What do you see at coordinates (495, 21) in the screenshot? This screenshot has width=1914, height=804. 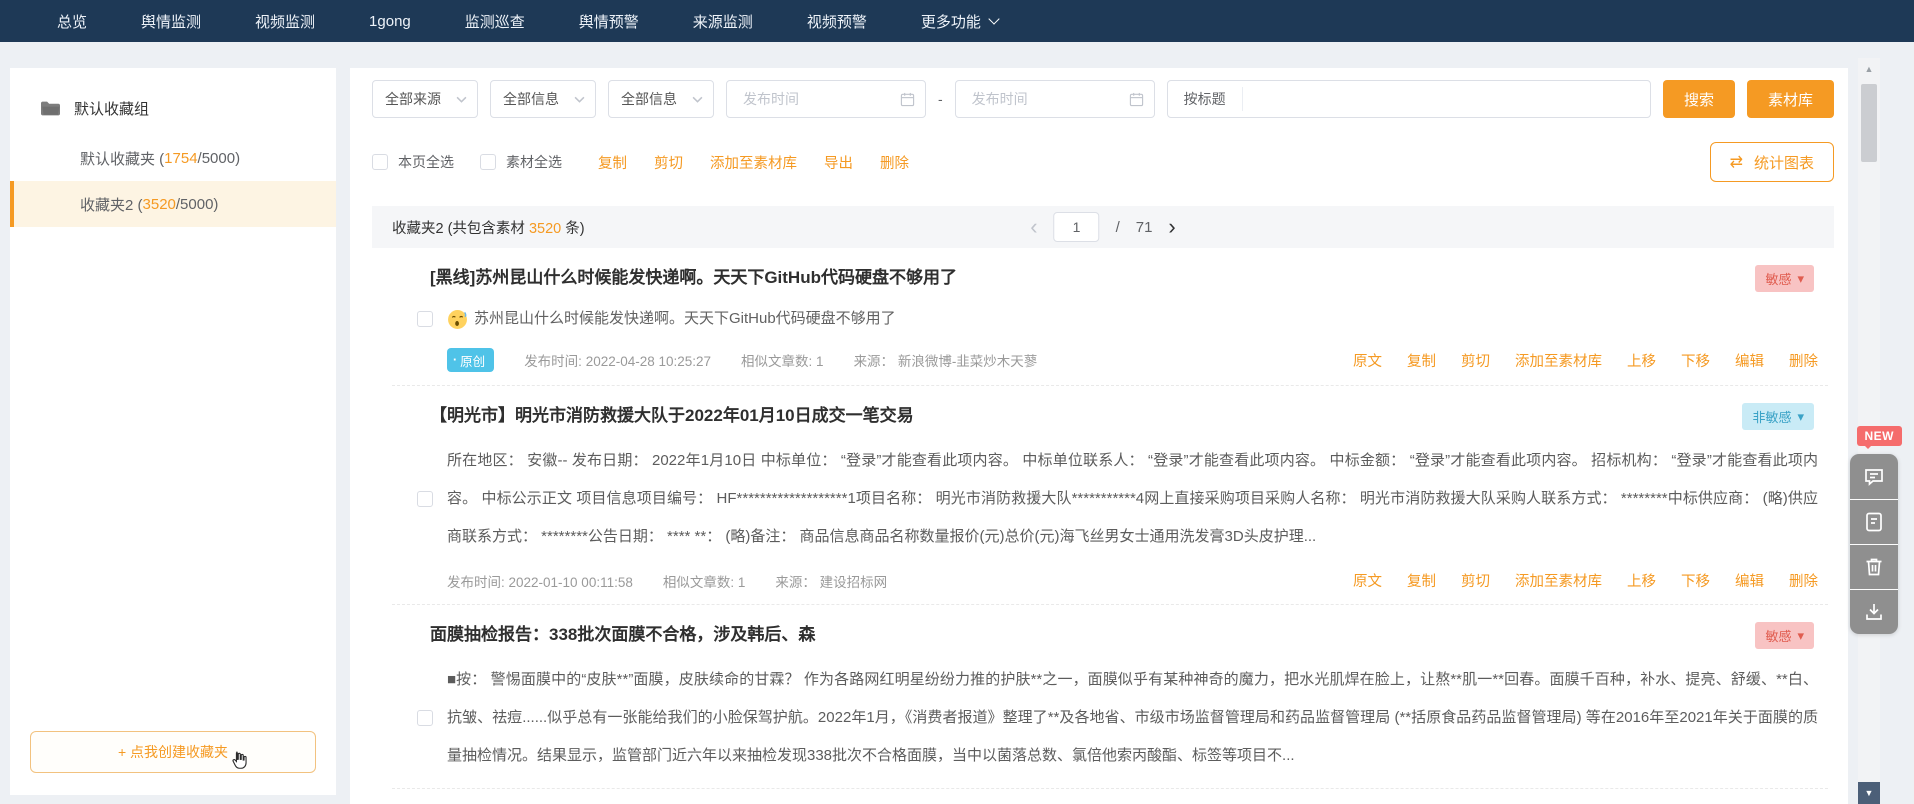 I see `nav-item-inspection: 监测巡查` at bounding box center [495, 21].